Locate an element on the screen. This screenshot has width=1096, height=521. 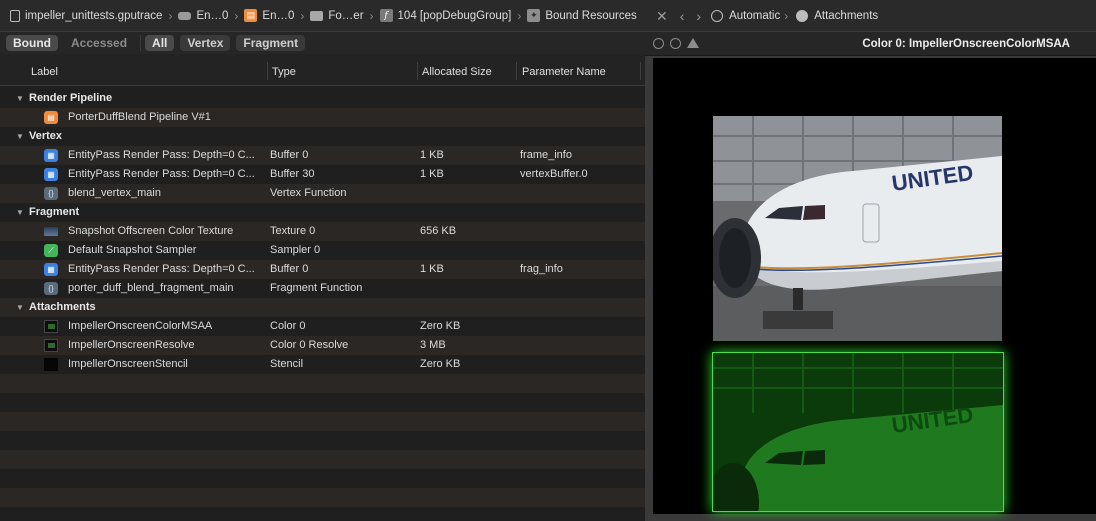
cell-size: 3 MB is located at coordinates (433, 345).